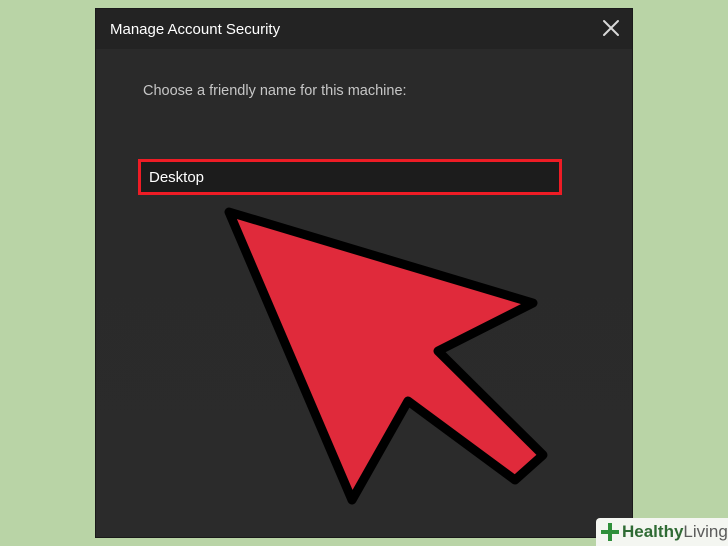 This screenshot has height=546, width=728. I want to click on watermark-text: HealthyLiving, so click(675, 532).